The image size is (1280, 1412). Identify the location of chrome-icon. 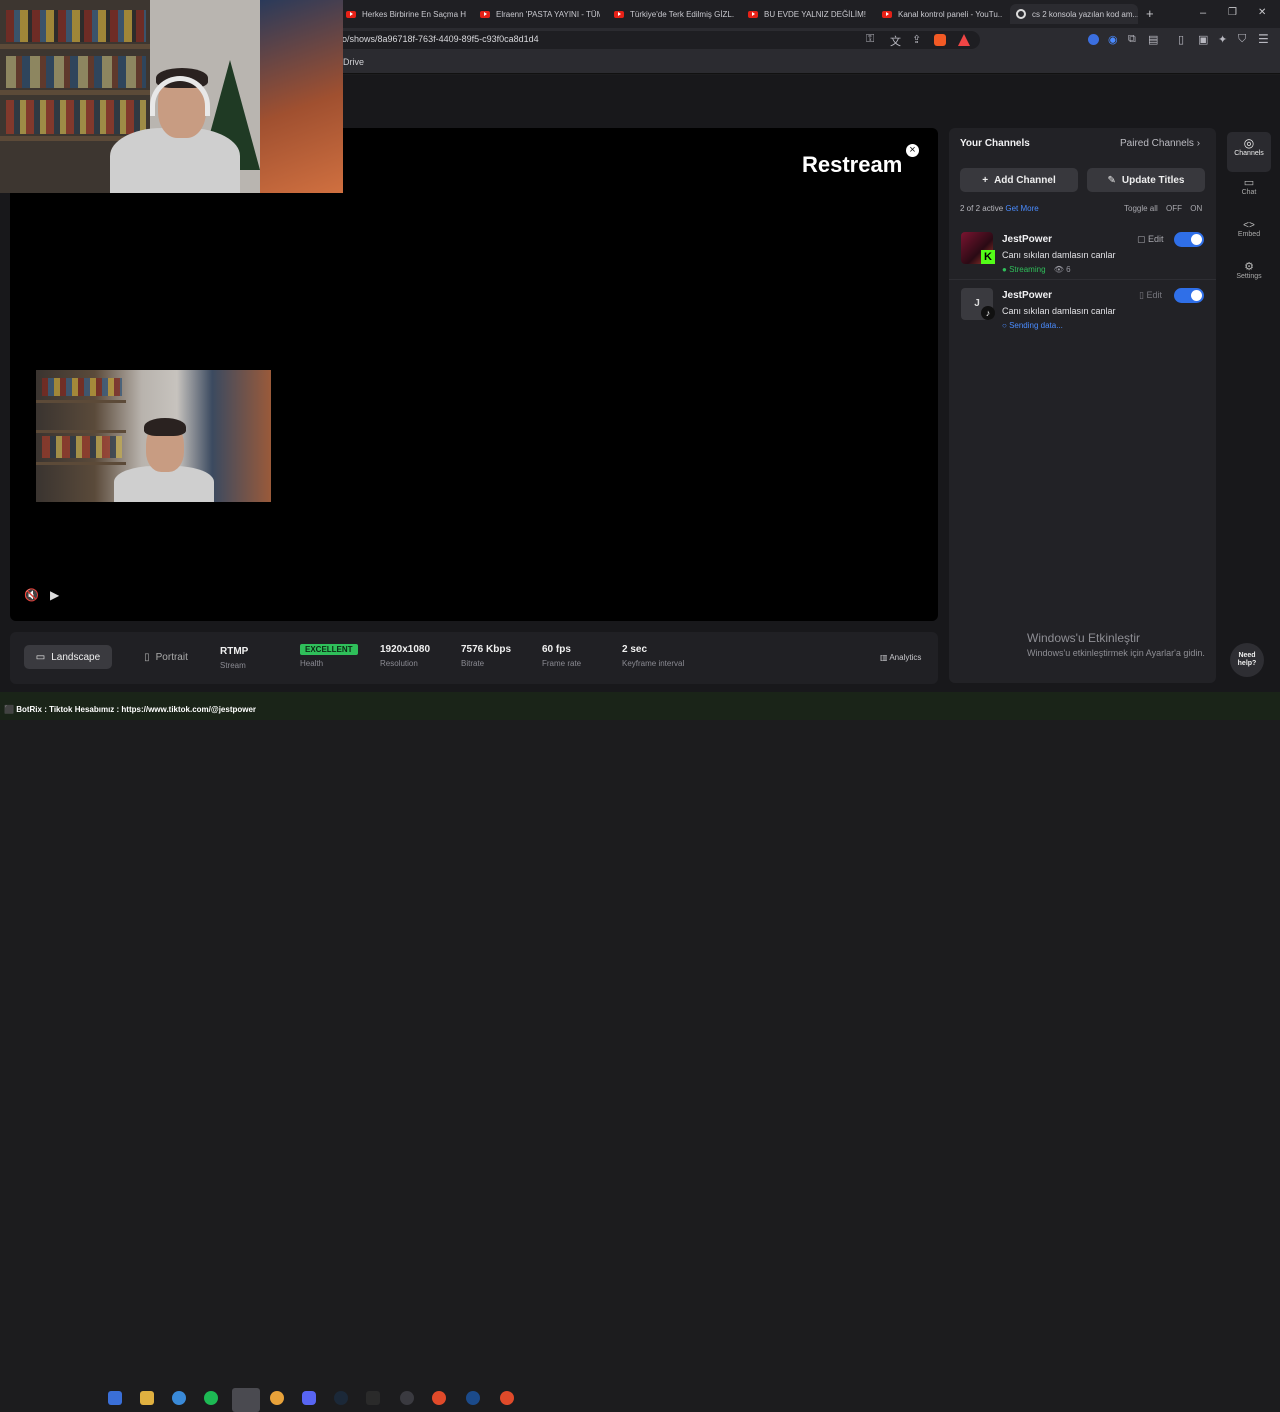
(277, 1398).